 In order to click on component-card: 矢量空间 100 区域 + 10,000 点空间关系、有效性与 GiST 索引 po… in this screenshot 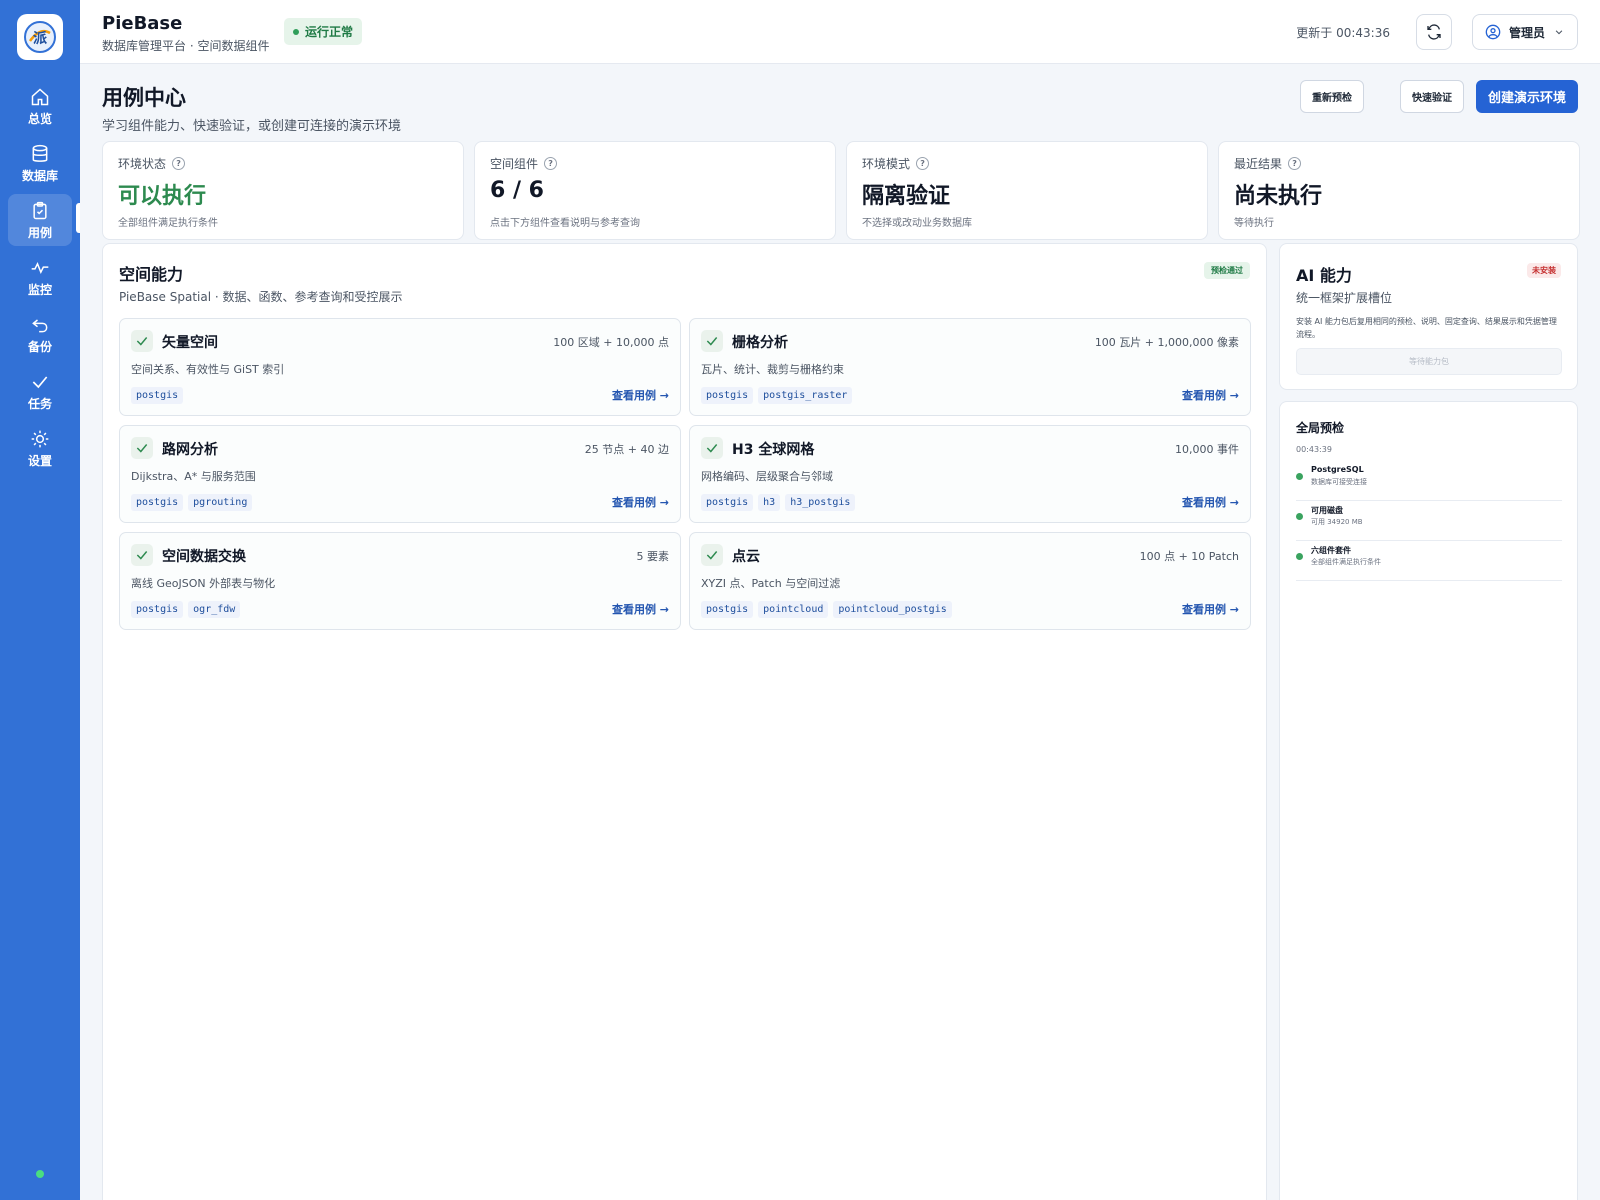, I will do `click(400, 367)`.